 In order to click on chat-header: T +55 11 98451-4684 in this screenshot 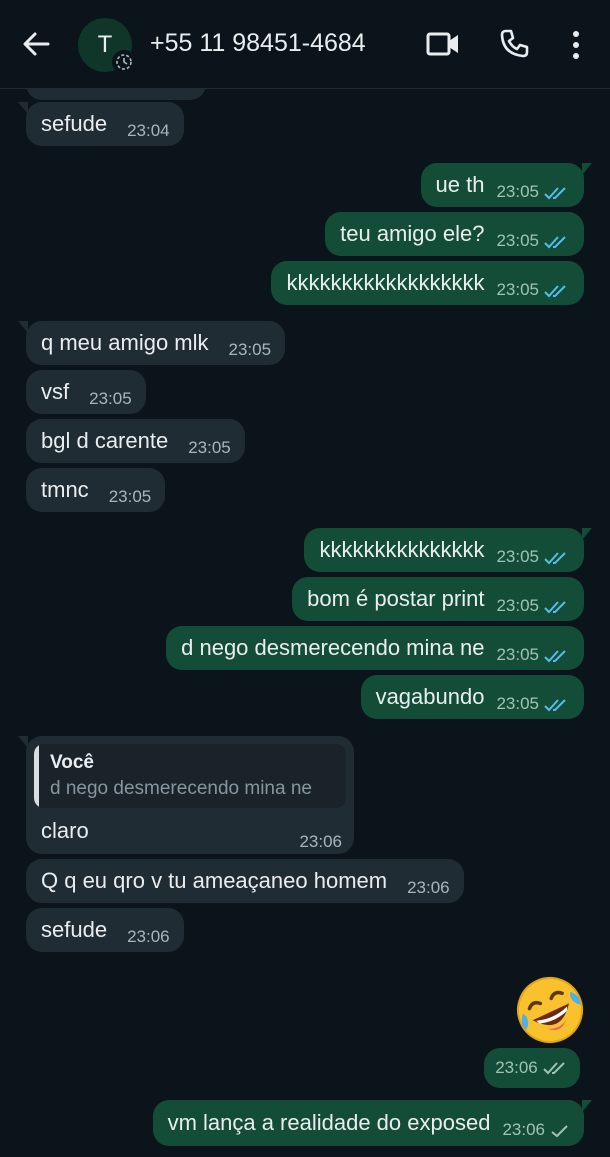, I will do `click(305, 44)`.